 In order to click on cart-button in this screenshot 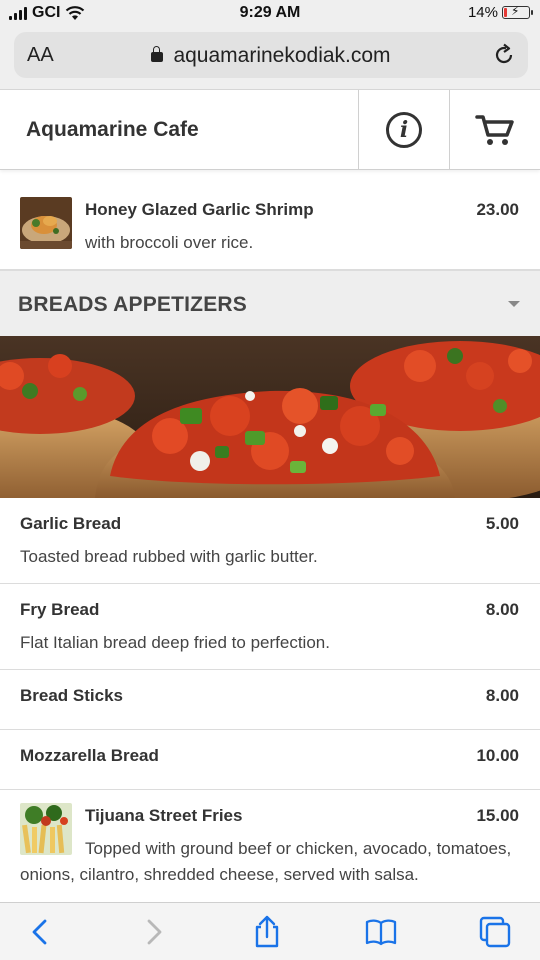, I will do `click(494, 130)`.